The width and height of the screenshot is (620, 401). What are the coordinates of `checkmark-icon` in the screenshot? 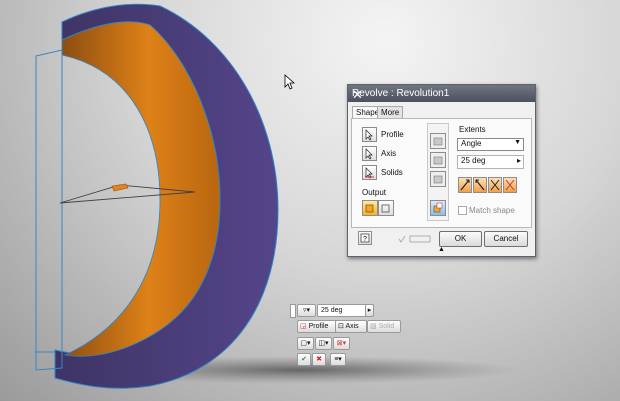 It's located at (402, 239).